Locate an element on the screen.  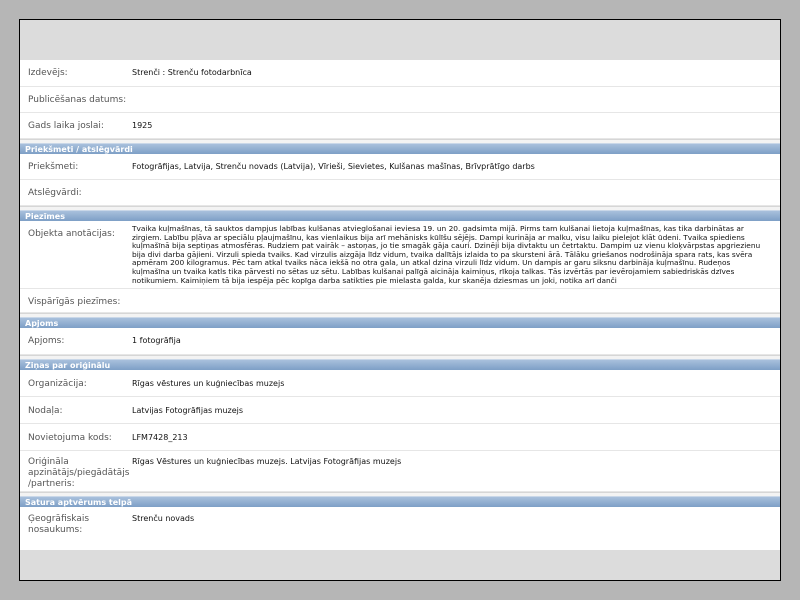
field-label: Nodaļa: is located at coordinates (45, 411).